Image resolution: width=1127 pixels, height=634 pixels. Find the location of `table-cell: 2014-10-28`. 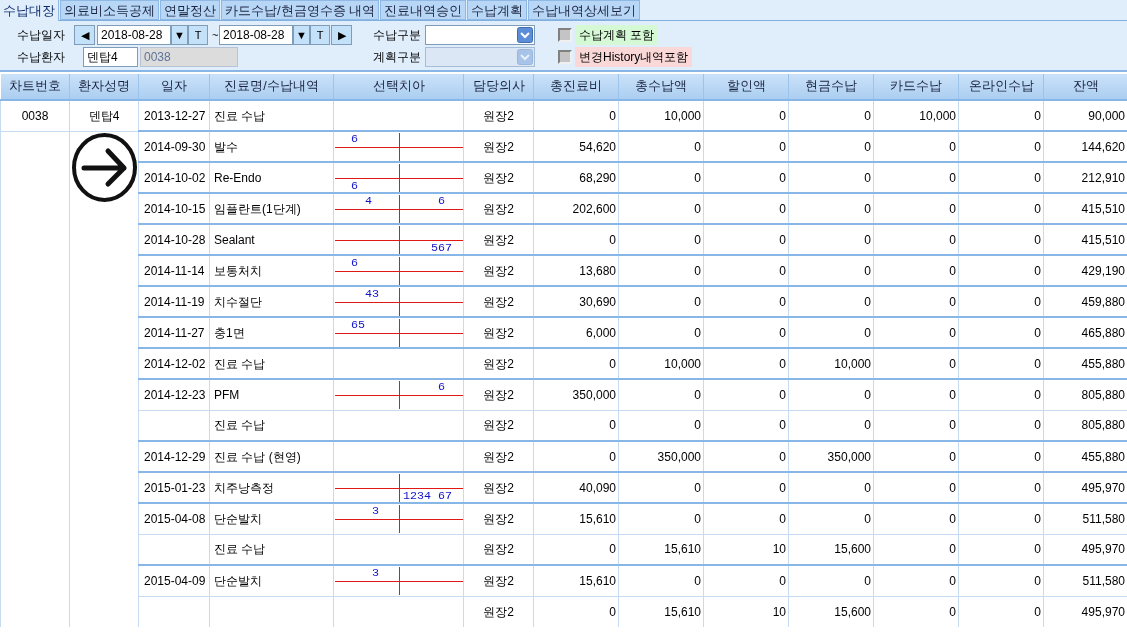

table-cell: 2014-10-28 is located at coordinates (174, 239).